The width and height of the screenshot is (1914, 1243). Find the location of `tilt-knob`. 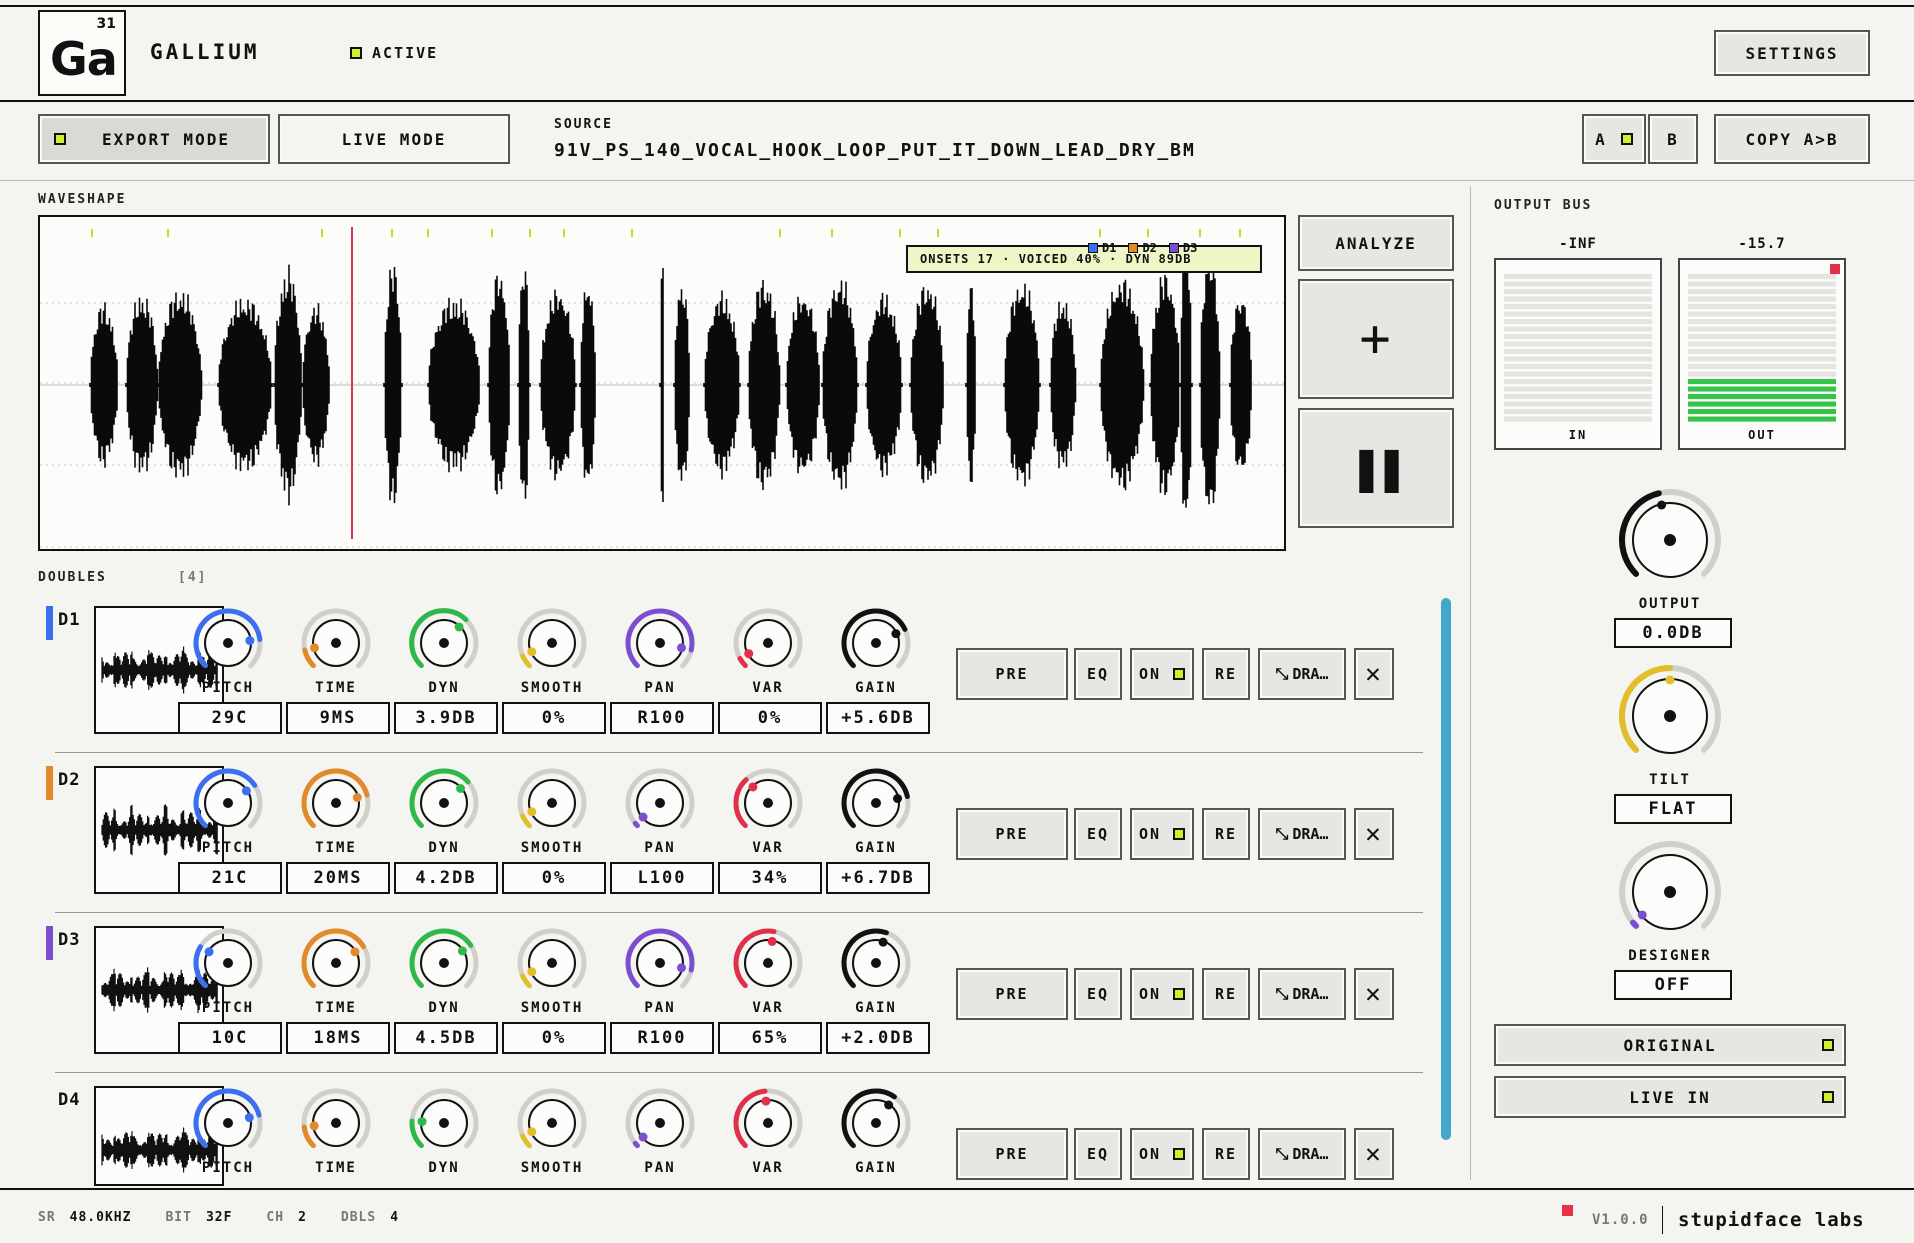

tilt-knob is located at coordinates (1670, 714).